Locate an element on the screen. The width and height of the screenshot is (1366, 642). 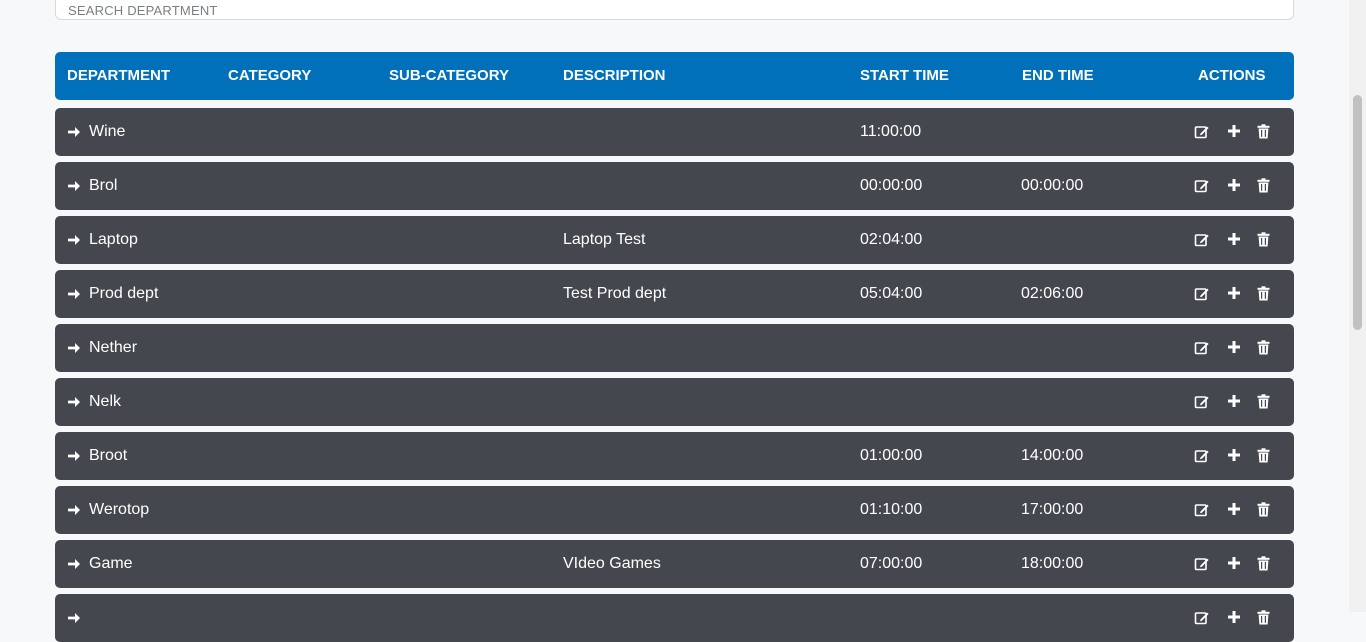
table-row: Brol 00:00:00 00:00:00 is located at coordinates (674, 186).